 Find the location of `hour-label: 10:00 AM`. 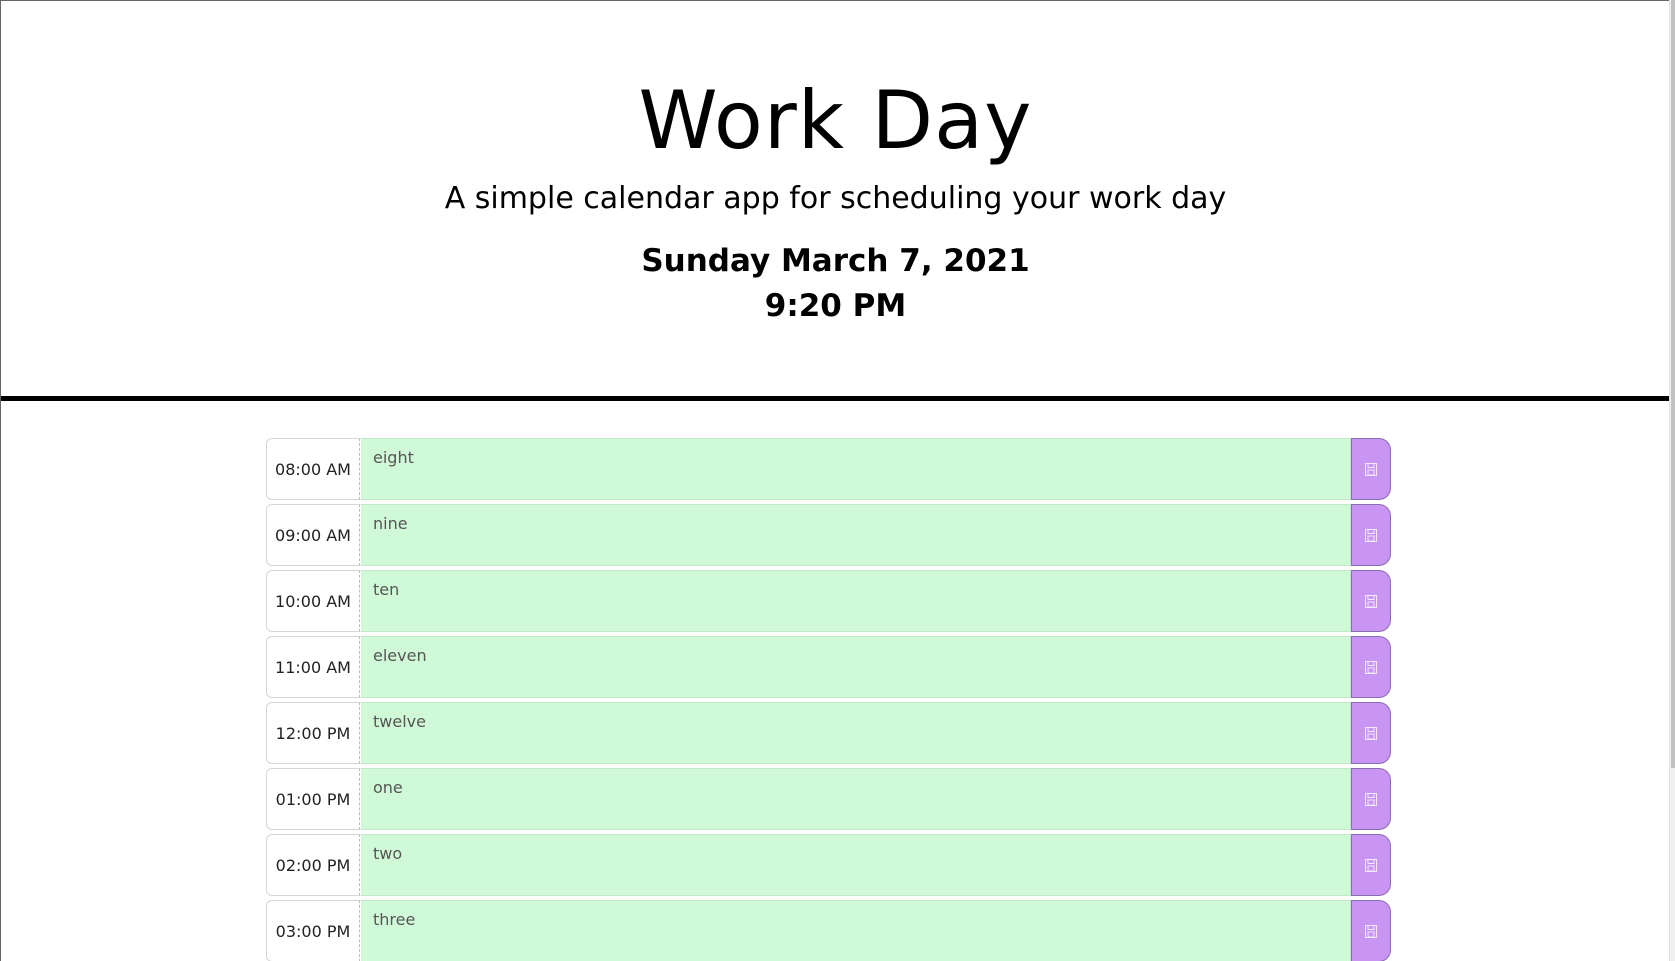

hour-label: 10:00 AM is located at coordinates (313, 601).